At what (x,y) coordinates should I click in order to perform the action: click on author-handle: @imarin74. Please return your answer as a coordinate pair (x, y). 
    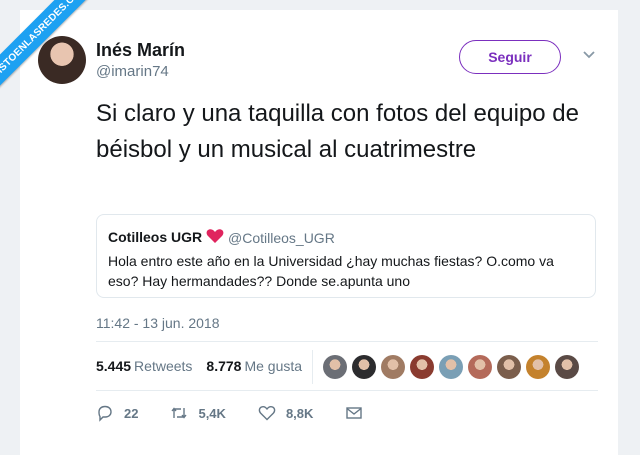
    Looking at the image, I should click on (132, 71).